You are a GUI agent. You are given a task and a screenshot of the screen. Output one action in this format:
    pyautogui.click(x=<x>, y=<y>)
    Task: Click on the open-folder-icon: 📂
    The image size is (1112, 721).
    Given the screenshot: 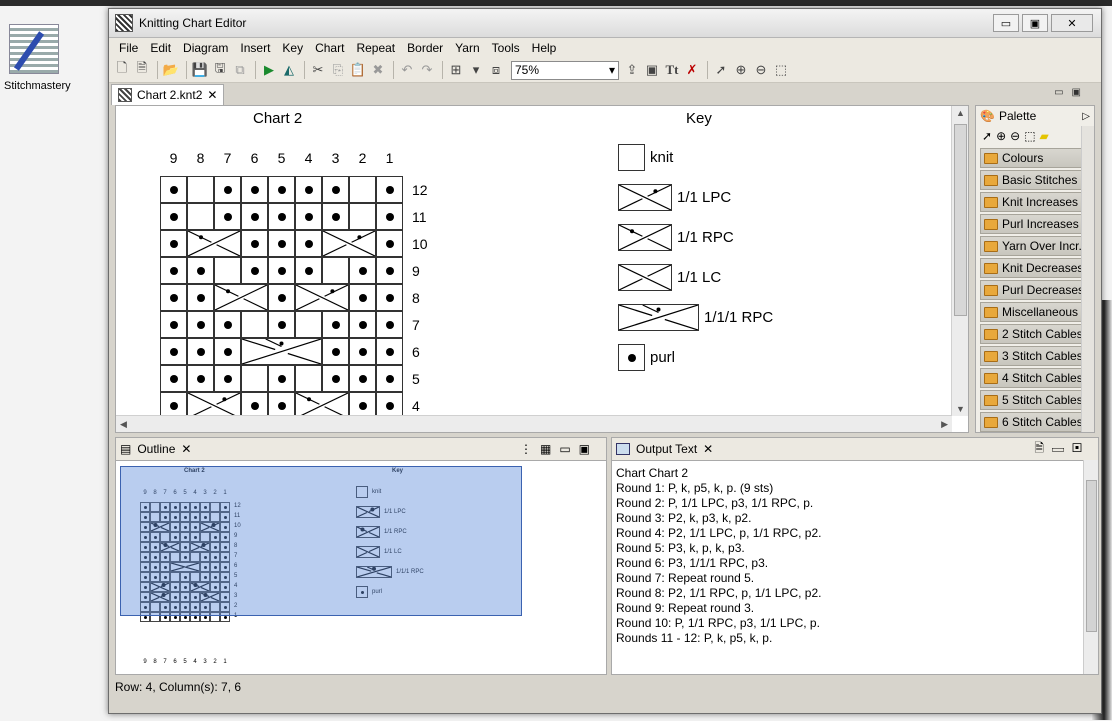 What is the action you would take?
    pyautogui.click(x=171, y=70)
    